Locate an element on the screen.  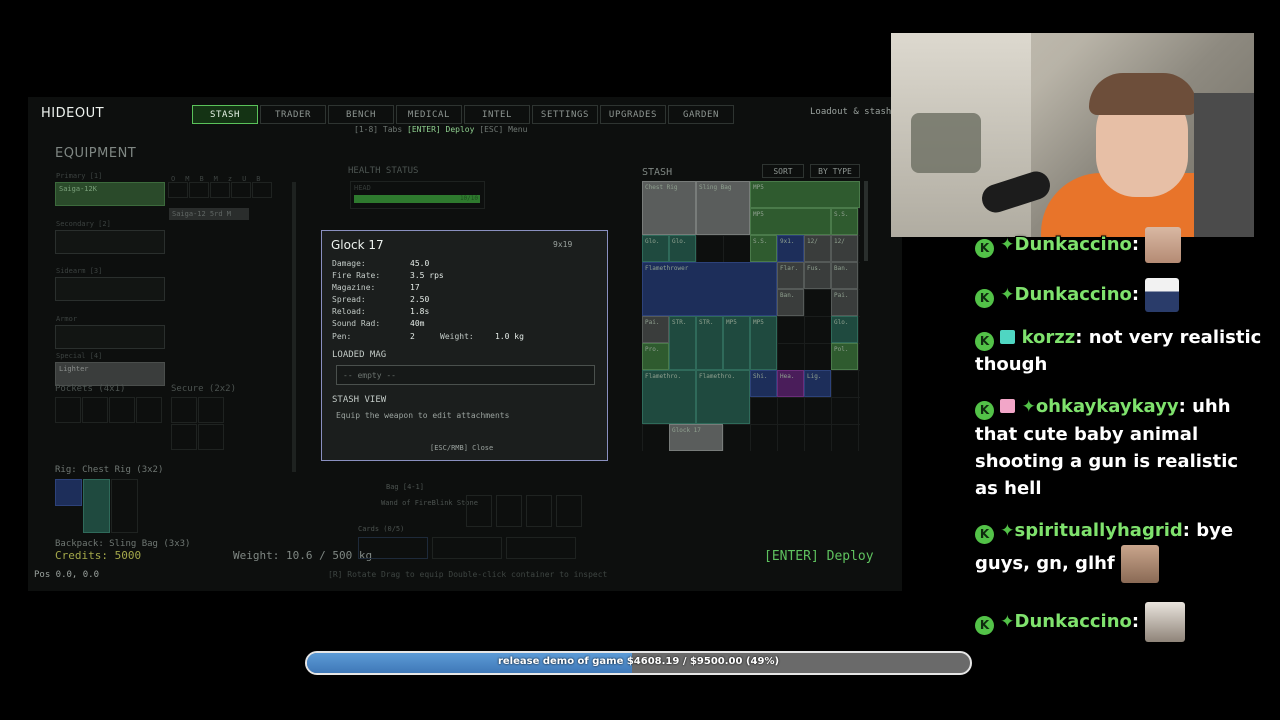
stash-item: Fus. is located at coordinates (817, 275).